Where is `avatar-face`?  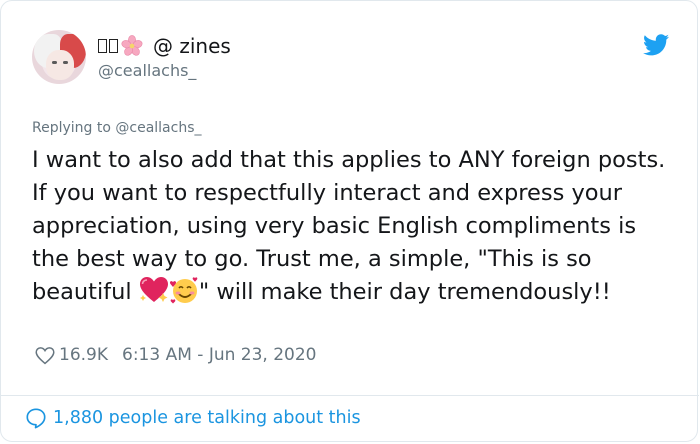
avatar-face is located at coordinates (60, 65).